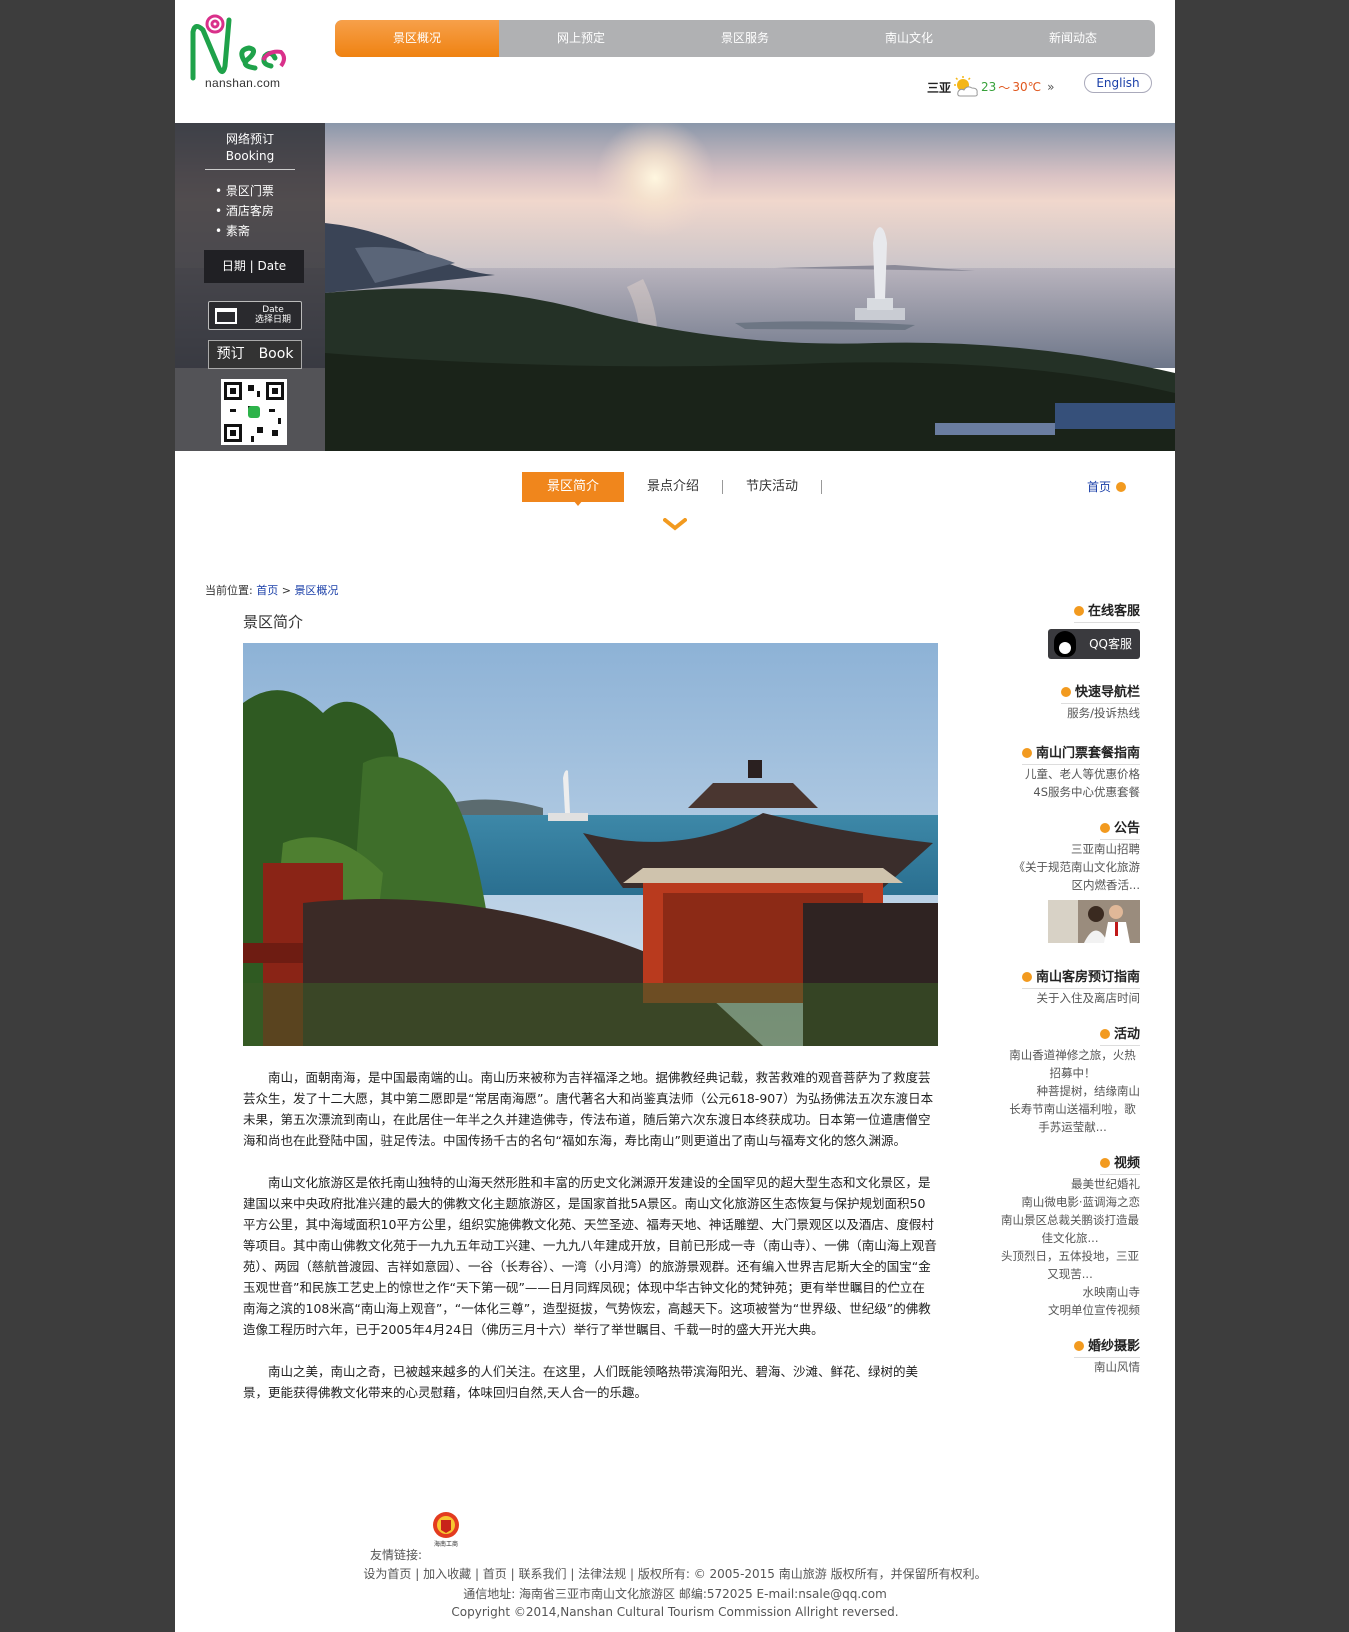 This screenshot has height=1632, width=1349. What do you see at coordinates (1052, 1367) in the screenshot?
I see `sidebar-link: 南山风情` at bounding box center [1052, 1367].